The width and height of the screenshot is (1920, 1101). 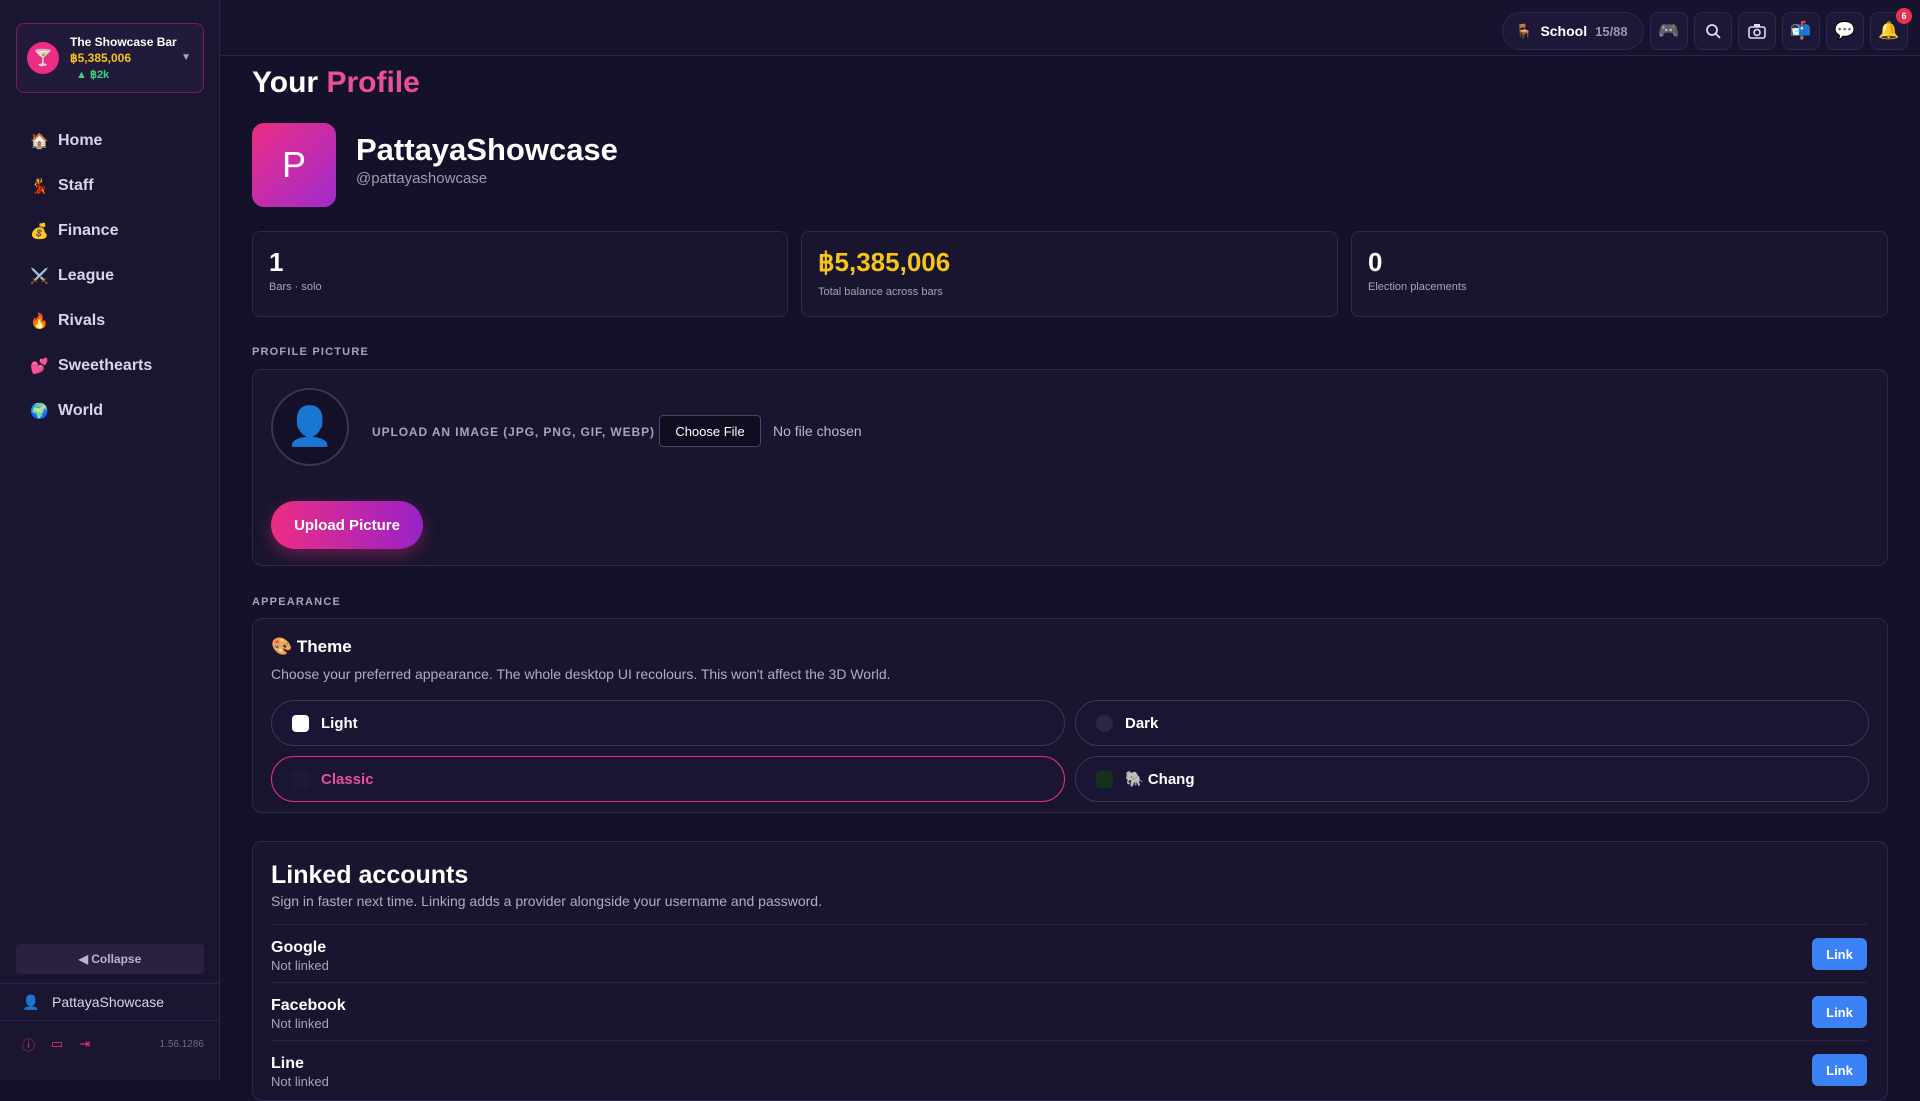 What do you see at coordinates (1713, 31) in the screenshot?
I see `search-icon` at bounding box center [1713, 31].